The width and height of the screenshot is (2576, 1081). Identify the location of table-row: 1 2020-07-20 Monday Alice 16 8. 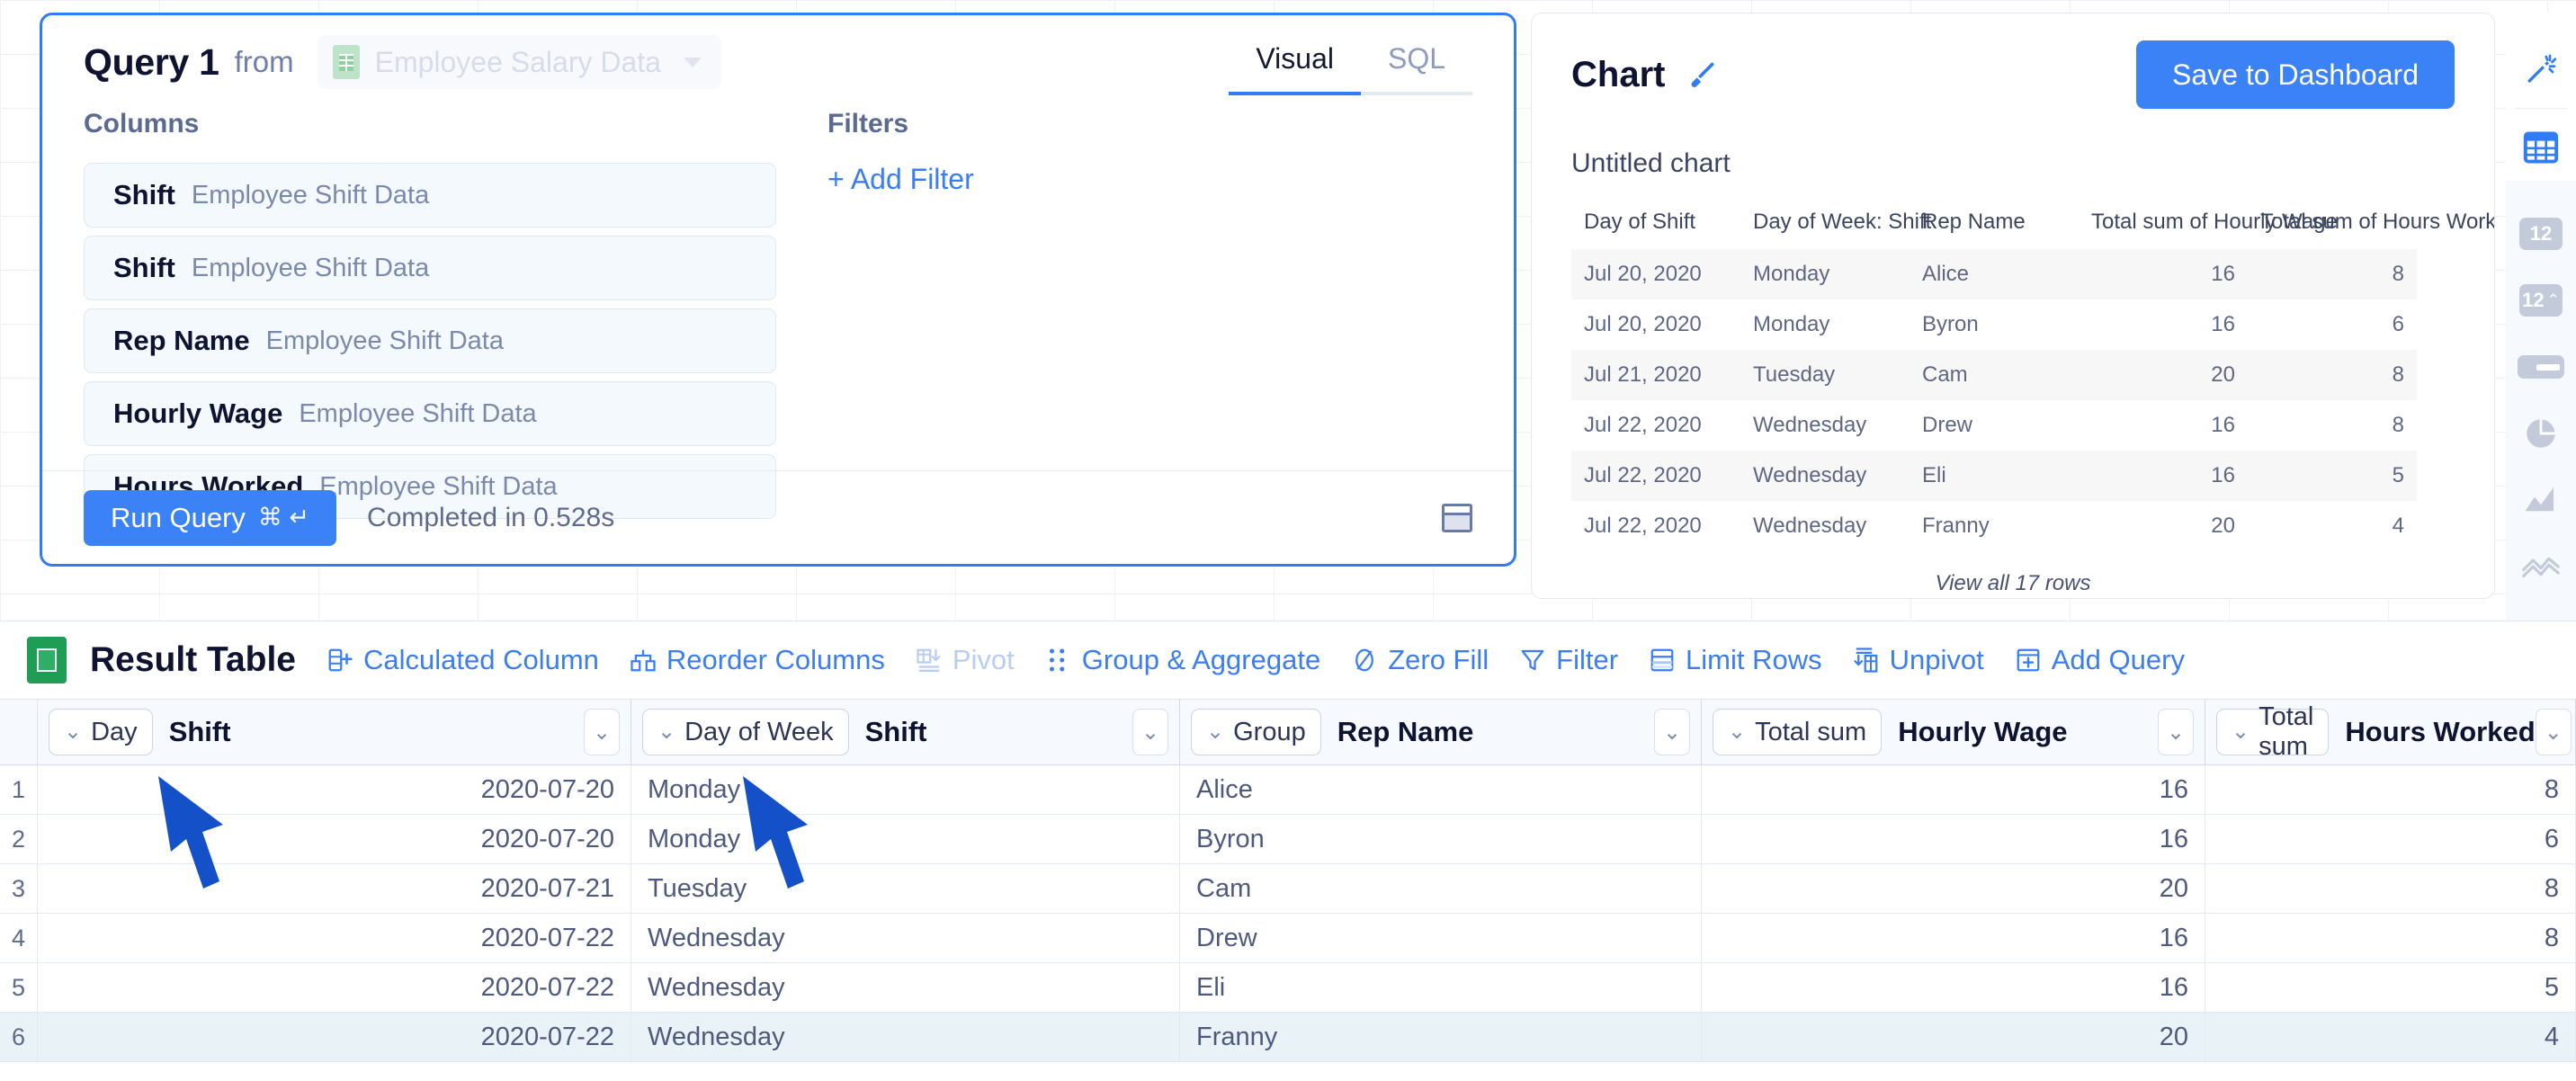
(1288, 790).